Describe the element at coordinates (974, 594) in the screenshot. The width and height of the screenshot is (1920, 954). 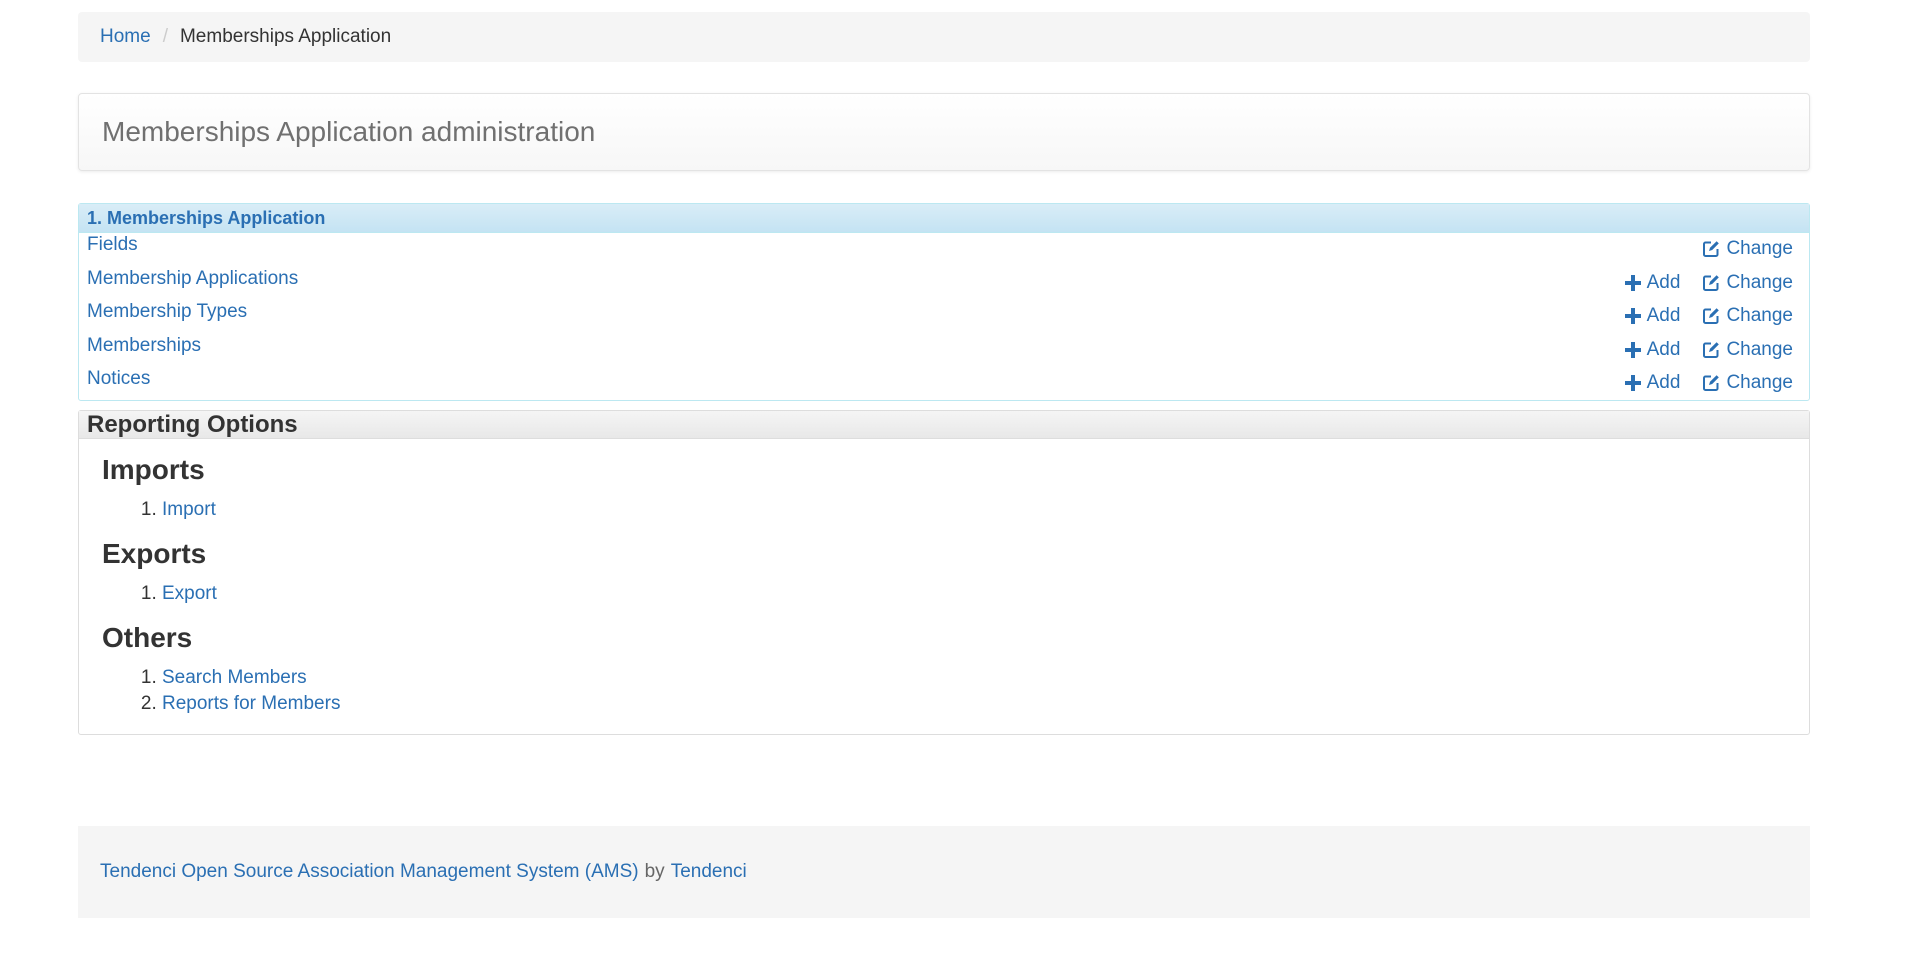
I see `list-item: Export` at that location.